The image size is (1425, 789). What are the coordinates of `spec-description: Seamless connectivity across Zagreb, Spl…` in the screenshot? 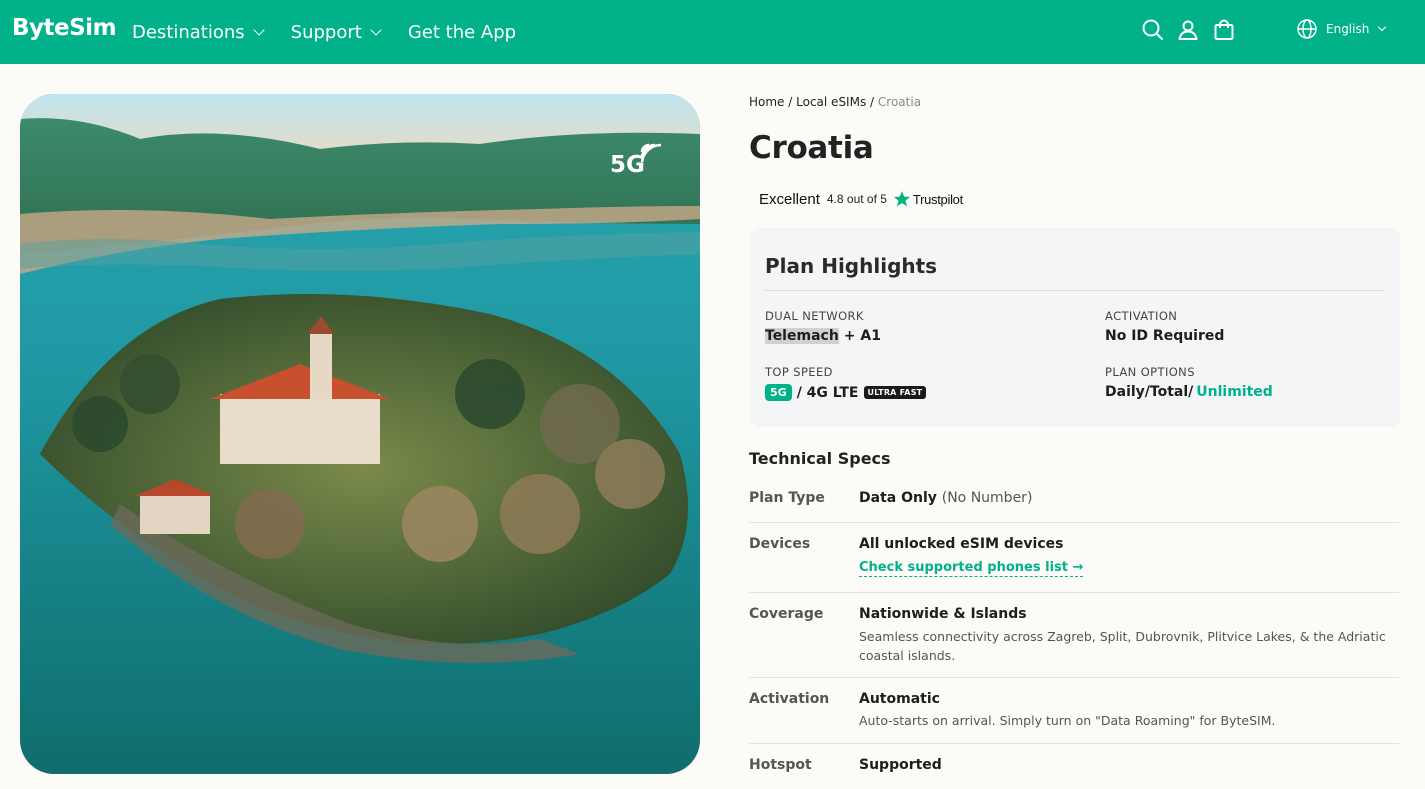 It's located at (1122, 646).